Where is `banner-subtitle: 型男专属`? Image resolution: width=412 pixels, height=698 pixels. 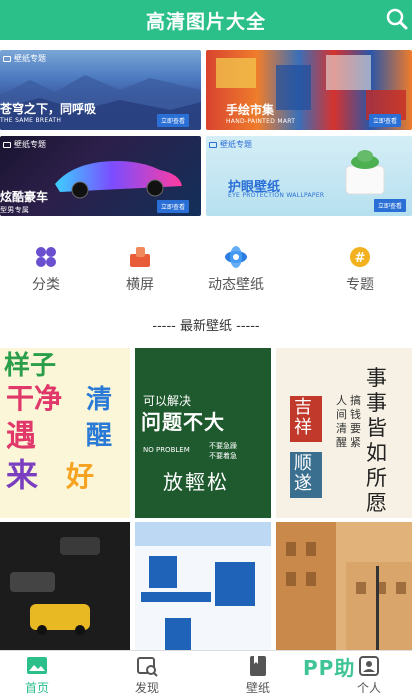 banner-subtitle: 型男专属 is located at coordinates (15, 210).